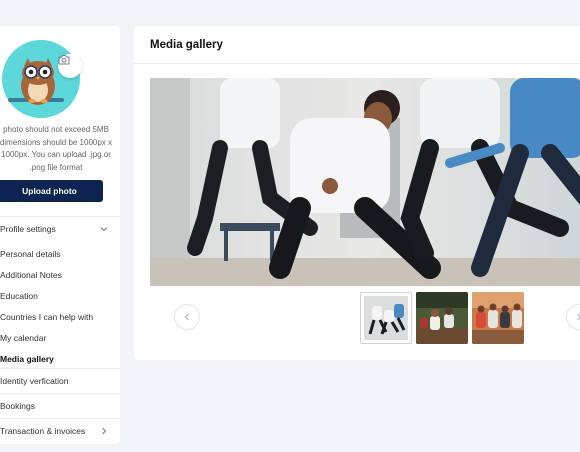 This screenshot has height=452, width=580. What do you see at coordinates (573, 317) in the screenshot?
I see `next-image-button` at bounding box center [573, 317].